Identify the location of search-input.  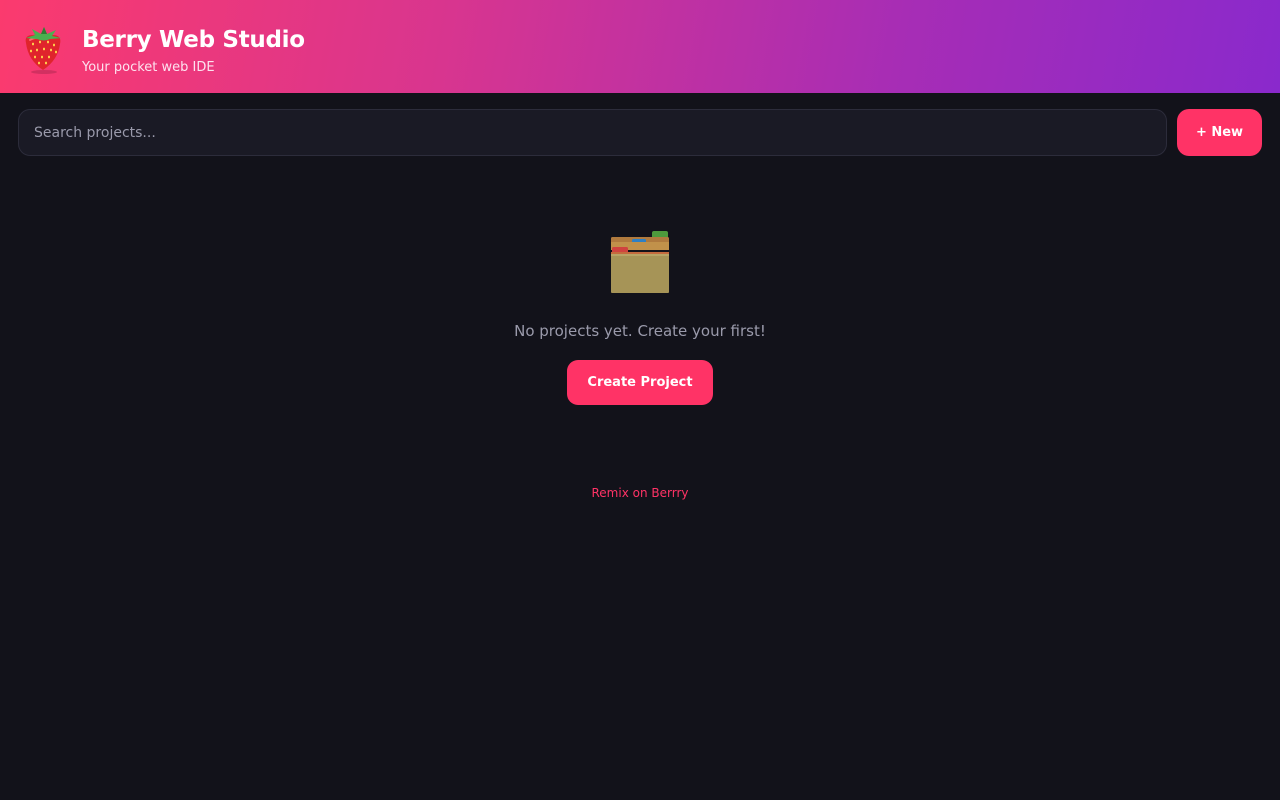
(592, 132).